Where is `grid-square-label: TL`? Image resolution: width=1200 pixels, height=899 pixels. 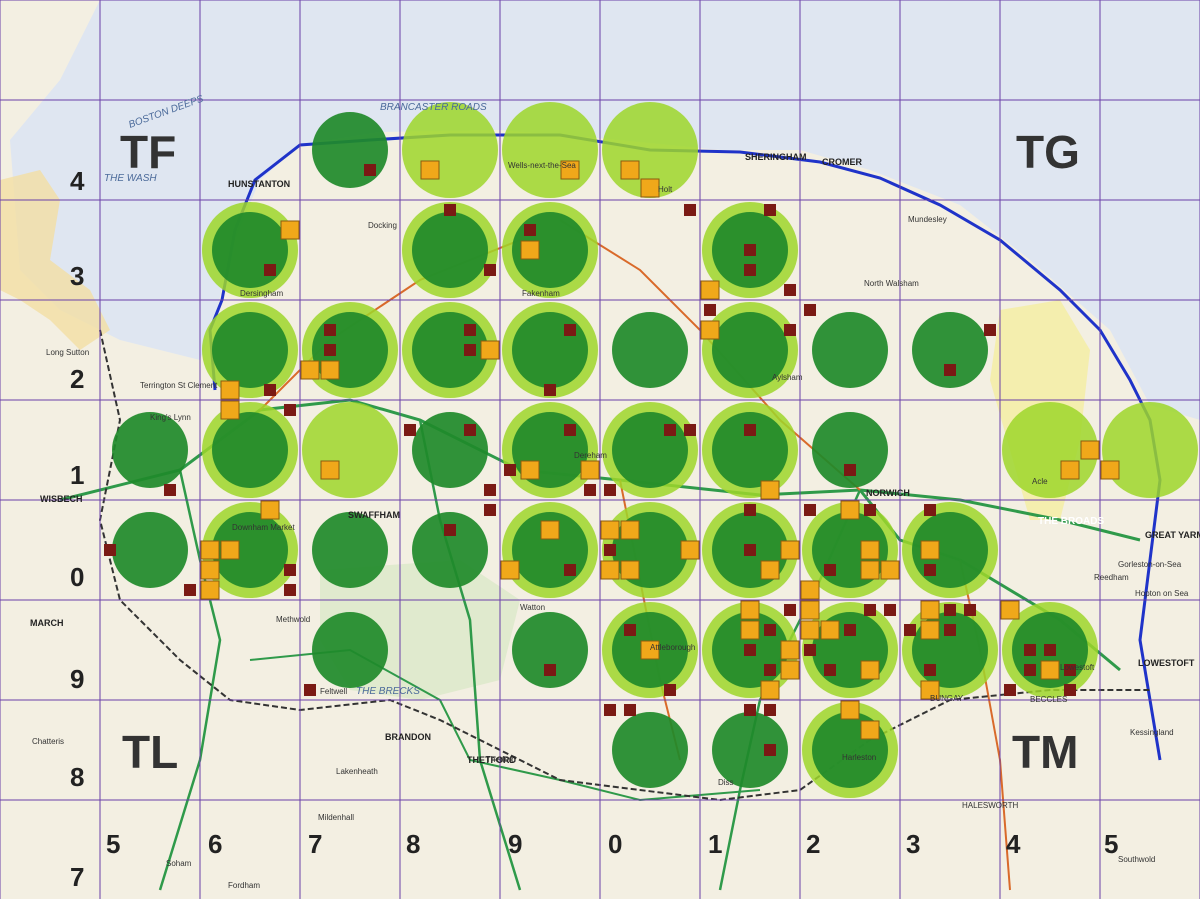
grid-square-label: TL is located at coordinates (150, 752).